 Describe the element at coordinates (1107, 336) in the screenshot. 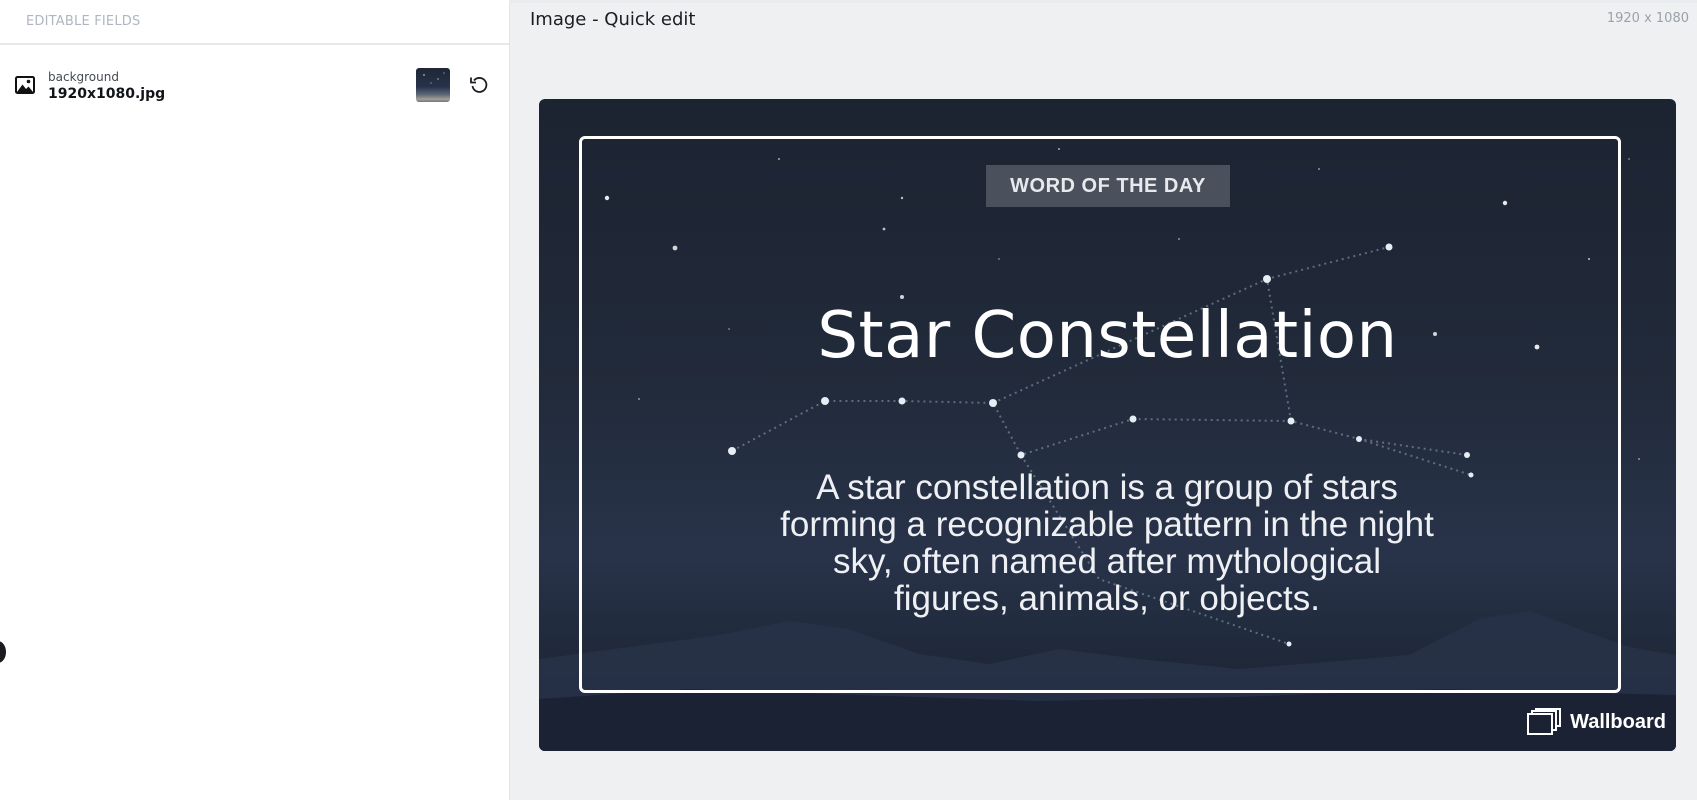

I see `headline: Star Constellation` at that location.